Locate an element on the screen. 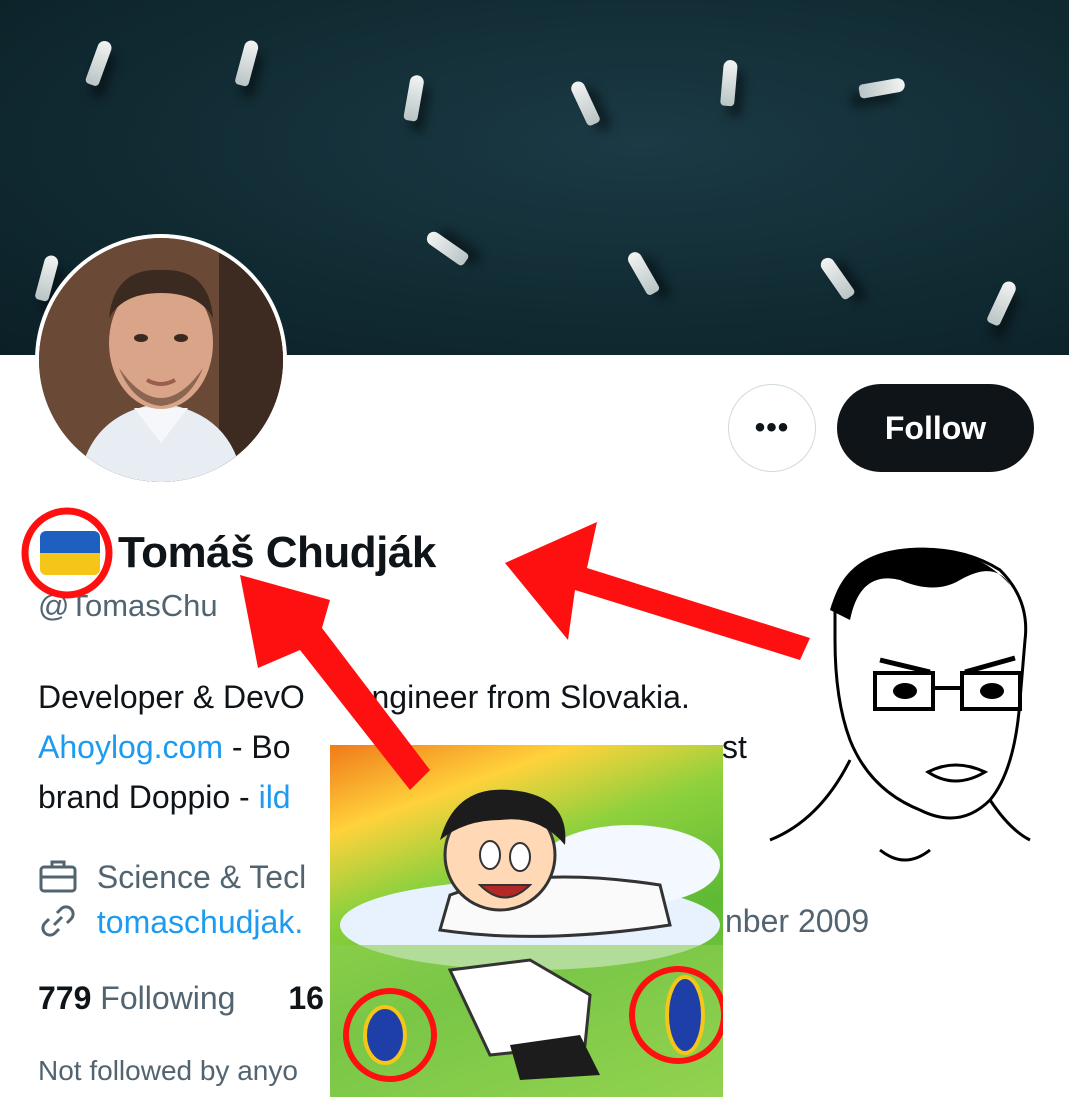  profile-category: Science & Tecl is located at coordinates (172, 877).